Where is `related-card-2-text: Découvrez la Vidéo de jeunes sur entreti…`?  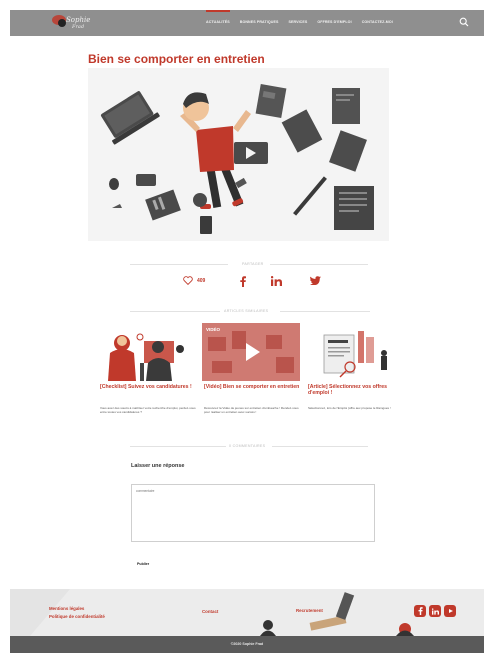 related-card-2-text: Découvrez la Vidéo de jeunes sur entreti… is located at coordinates (251, 410).